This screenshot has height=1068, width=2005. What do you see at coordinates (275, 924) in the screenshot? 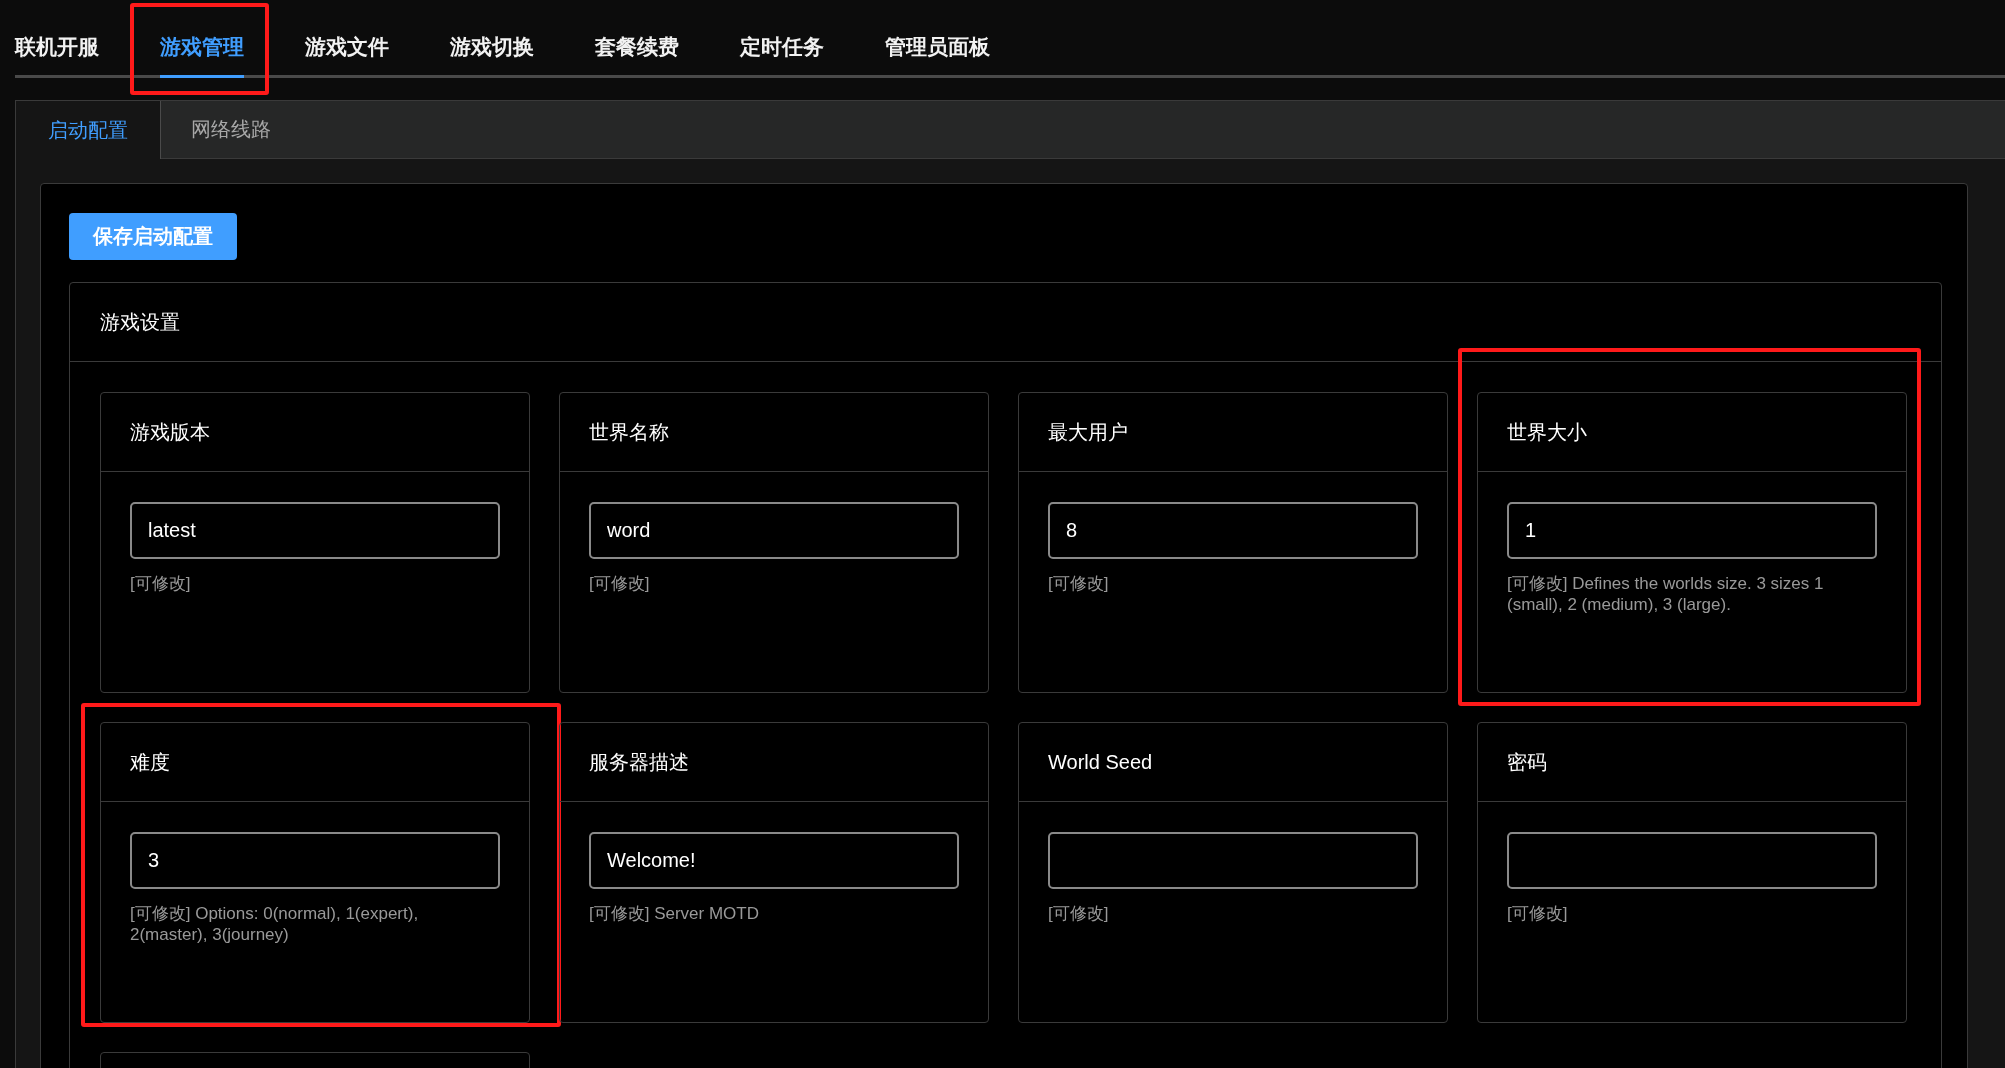
I see `help-text: [可修改] Options: 0(normal), 1(expert), 2(master), 3(journey)` at bounding box center [275, 924].